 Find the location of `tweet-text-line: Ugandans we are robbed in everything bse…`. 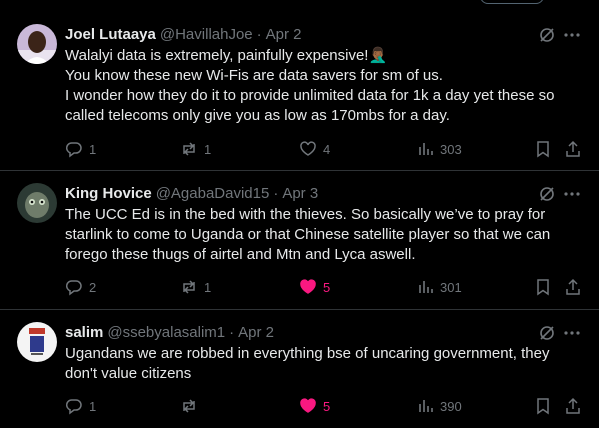

tweet-text-line: Ugandans we are robbed in everything bse… is located at coordinates (307, 353).